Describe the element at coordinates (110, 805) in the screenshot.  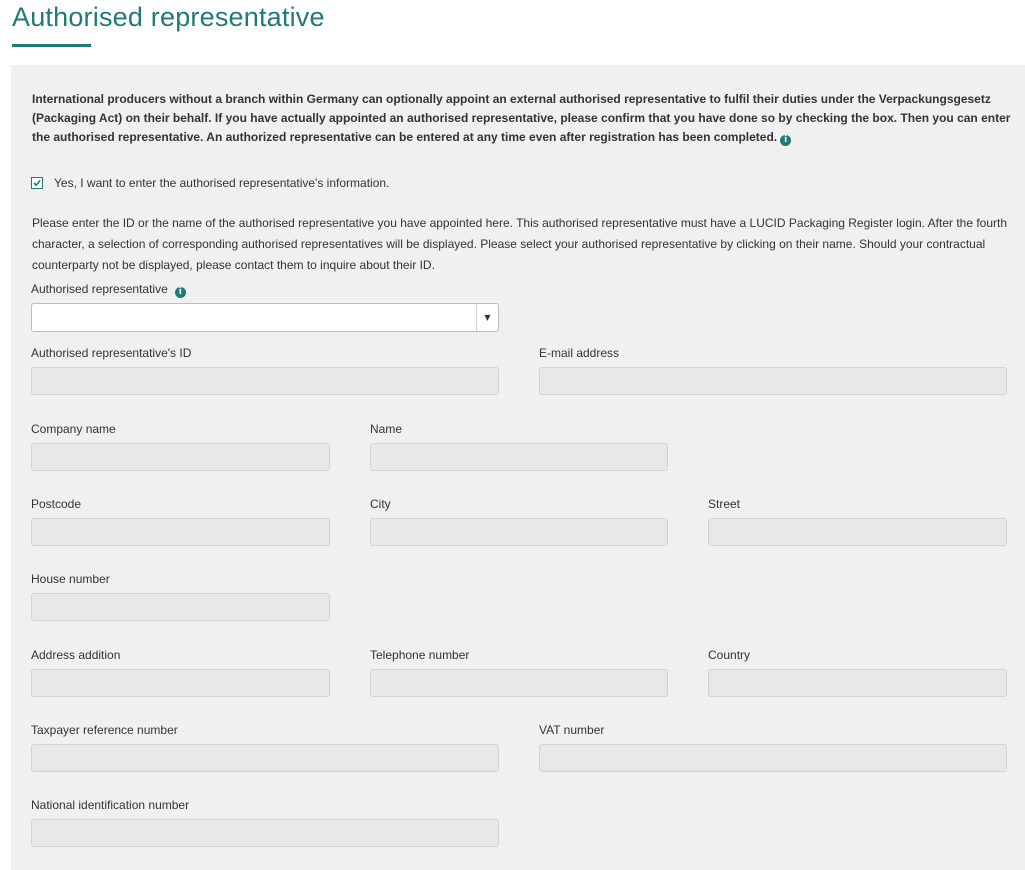
I see `national-id-label: National identification number` at that location.